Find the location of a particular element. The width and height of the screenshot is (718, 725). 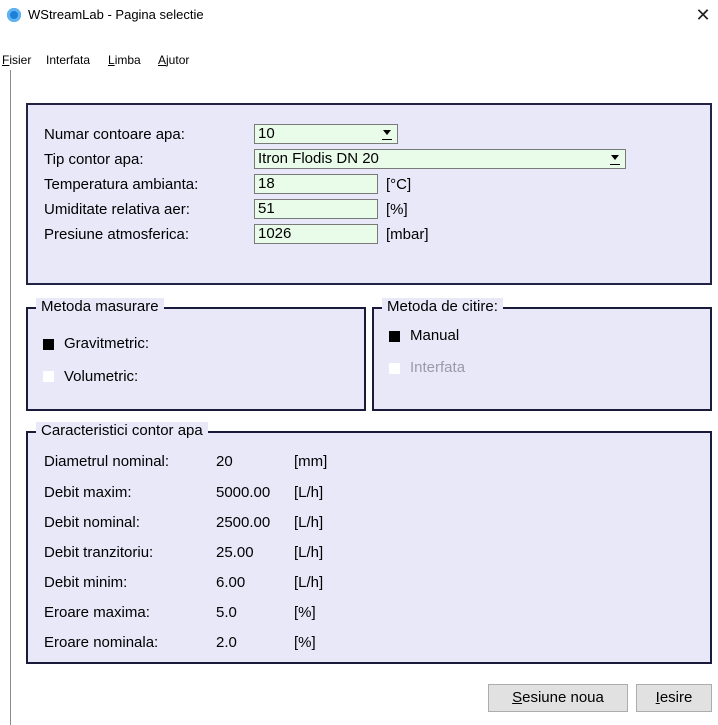

meter-type-value: Itron Flodis DN 20 is located at coordinates (318, 158).